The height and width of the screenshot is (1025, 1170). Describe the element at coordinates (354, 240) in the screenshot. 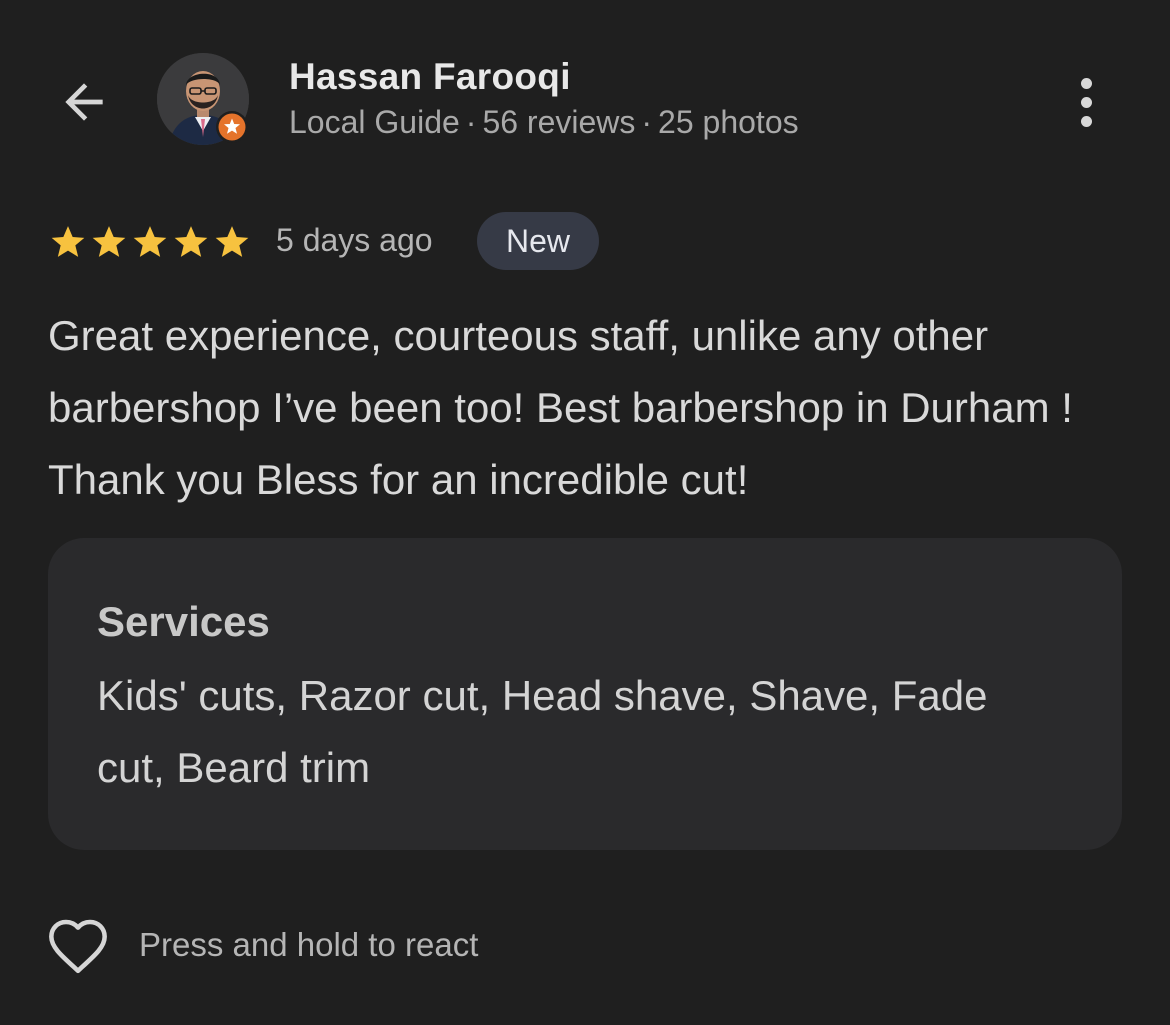

I see `review-time: 5 days ago` at that location.